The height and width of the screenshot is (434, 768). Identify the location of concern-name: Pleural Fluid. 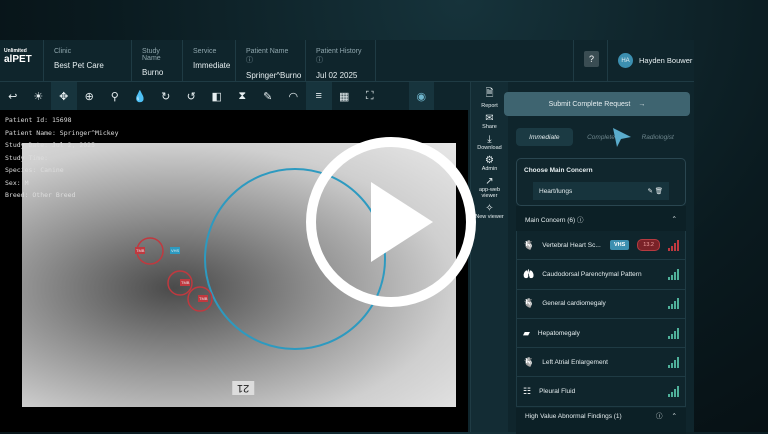
(557, 392).